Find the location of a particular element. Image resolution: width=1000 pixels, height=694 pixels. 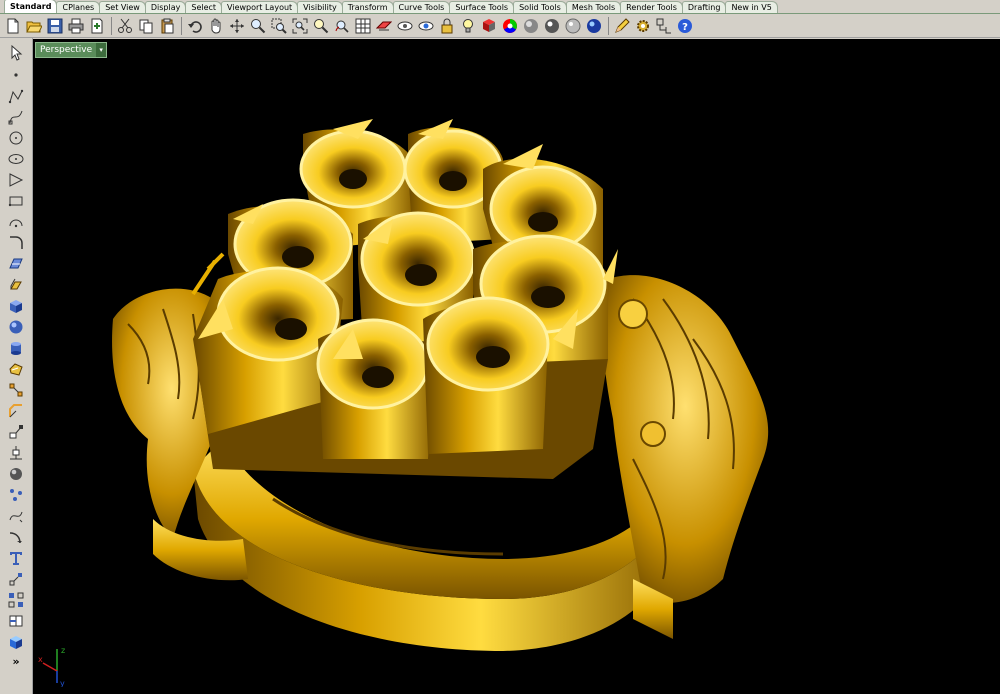

xray-view-icon is located at coordinates (594, 26).